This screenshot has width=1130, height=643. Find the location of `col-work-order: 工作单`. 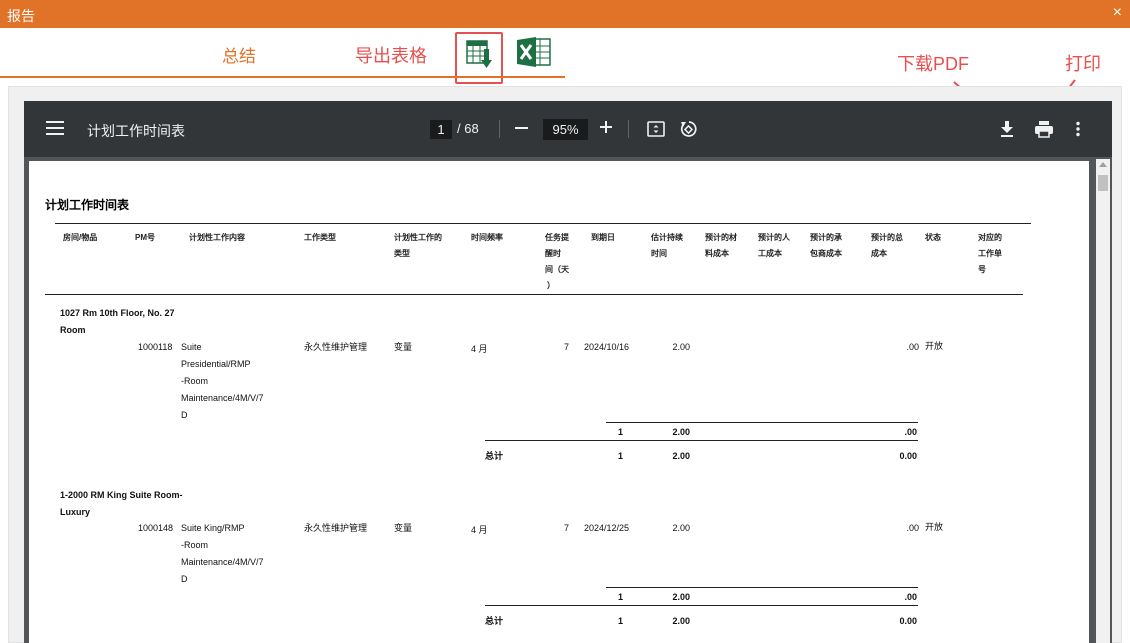

col-work-order: 工作单 is located at coordinates (990, 253).